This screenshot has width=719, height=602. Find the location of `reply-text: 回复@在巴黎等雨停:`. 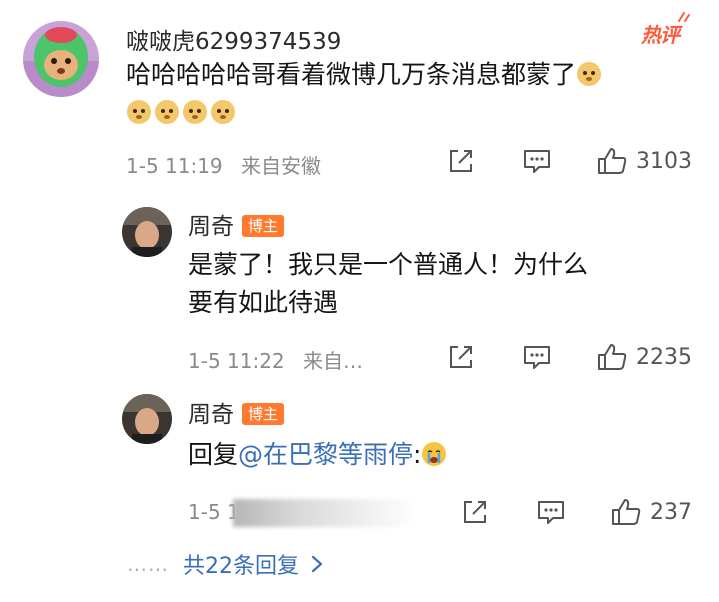

reply-text: 回复@在巴黎等雨停: is located at coordinates (438, 455).